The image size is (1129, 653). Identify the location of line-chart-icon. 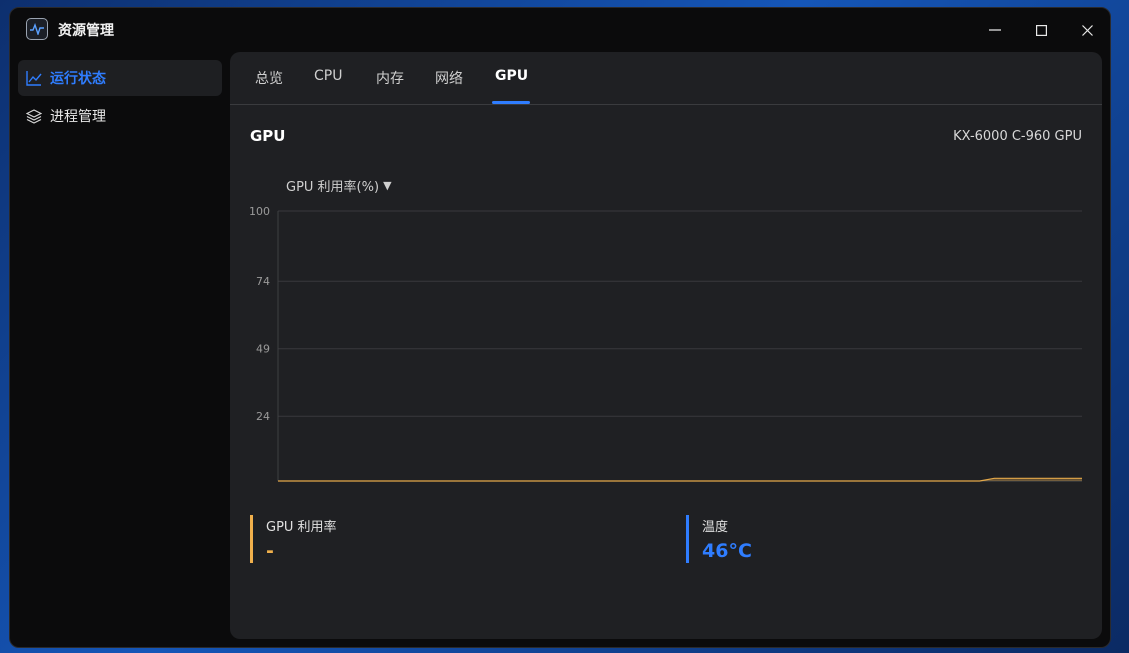
(34, 78).